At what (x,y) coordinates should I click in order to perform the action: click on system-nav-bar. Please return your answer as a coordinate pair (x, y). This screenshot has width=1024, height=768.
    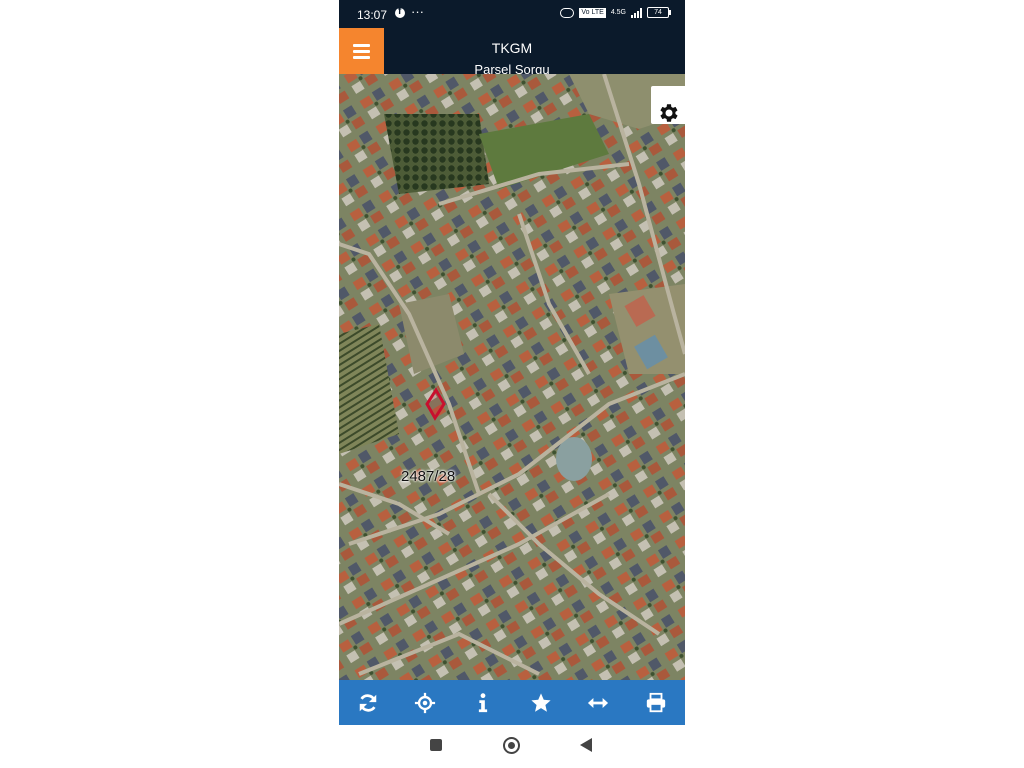
    Looking at the image, I should click on (512, 746).